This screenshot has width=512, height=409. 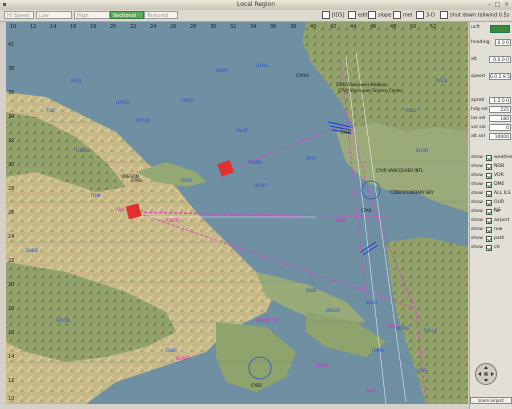 I want to click on 3d-toggle: 3-D, so click(x=425, y=15).